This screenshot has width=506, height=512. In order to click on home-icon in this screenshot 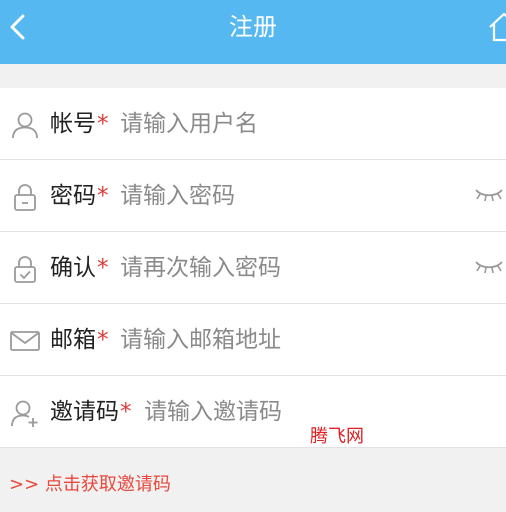, I will do `click(497, 27)`.